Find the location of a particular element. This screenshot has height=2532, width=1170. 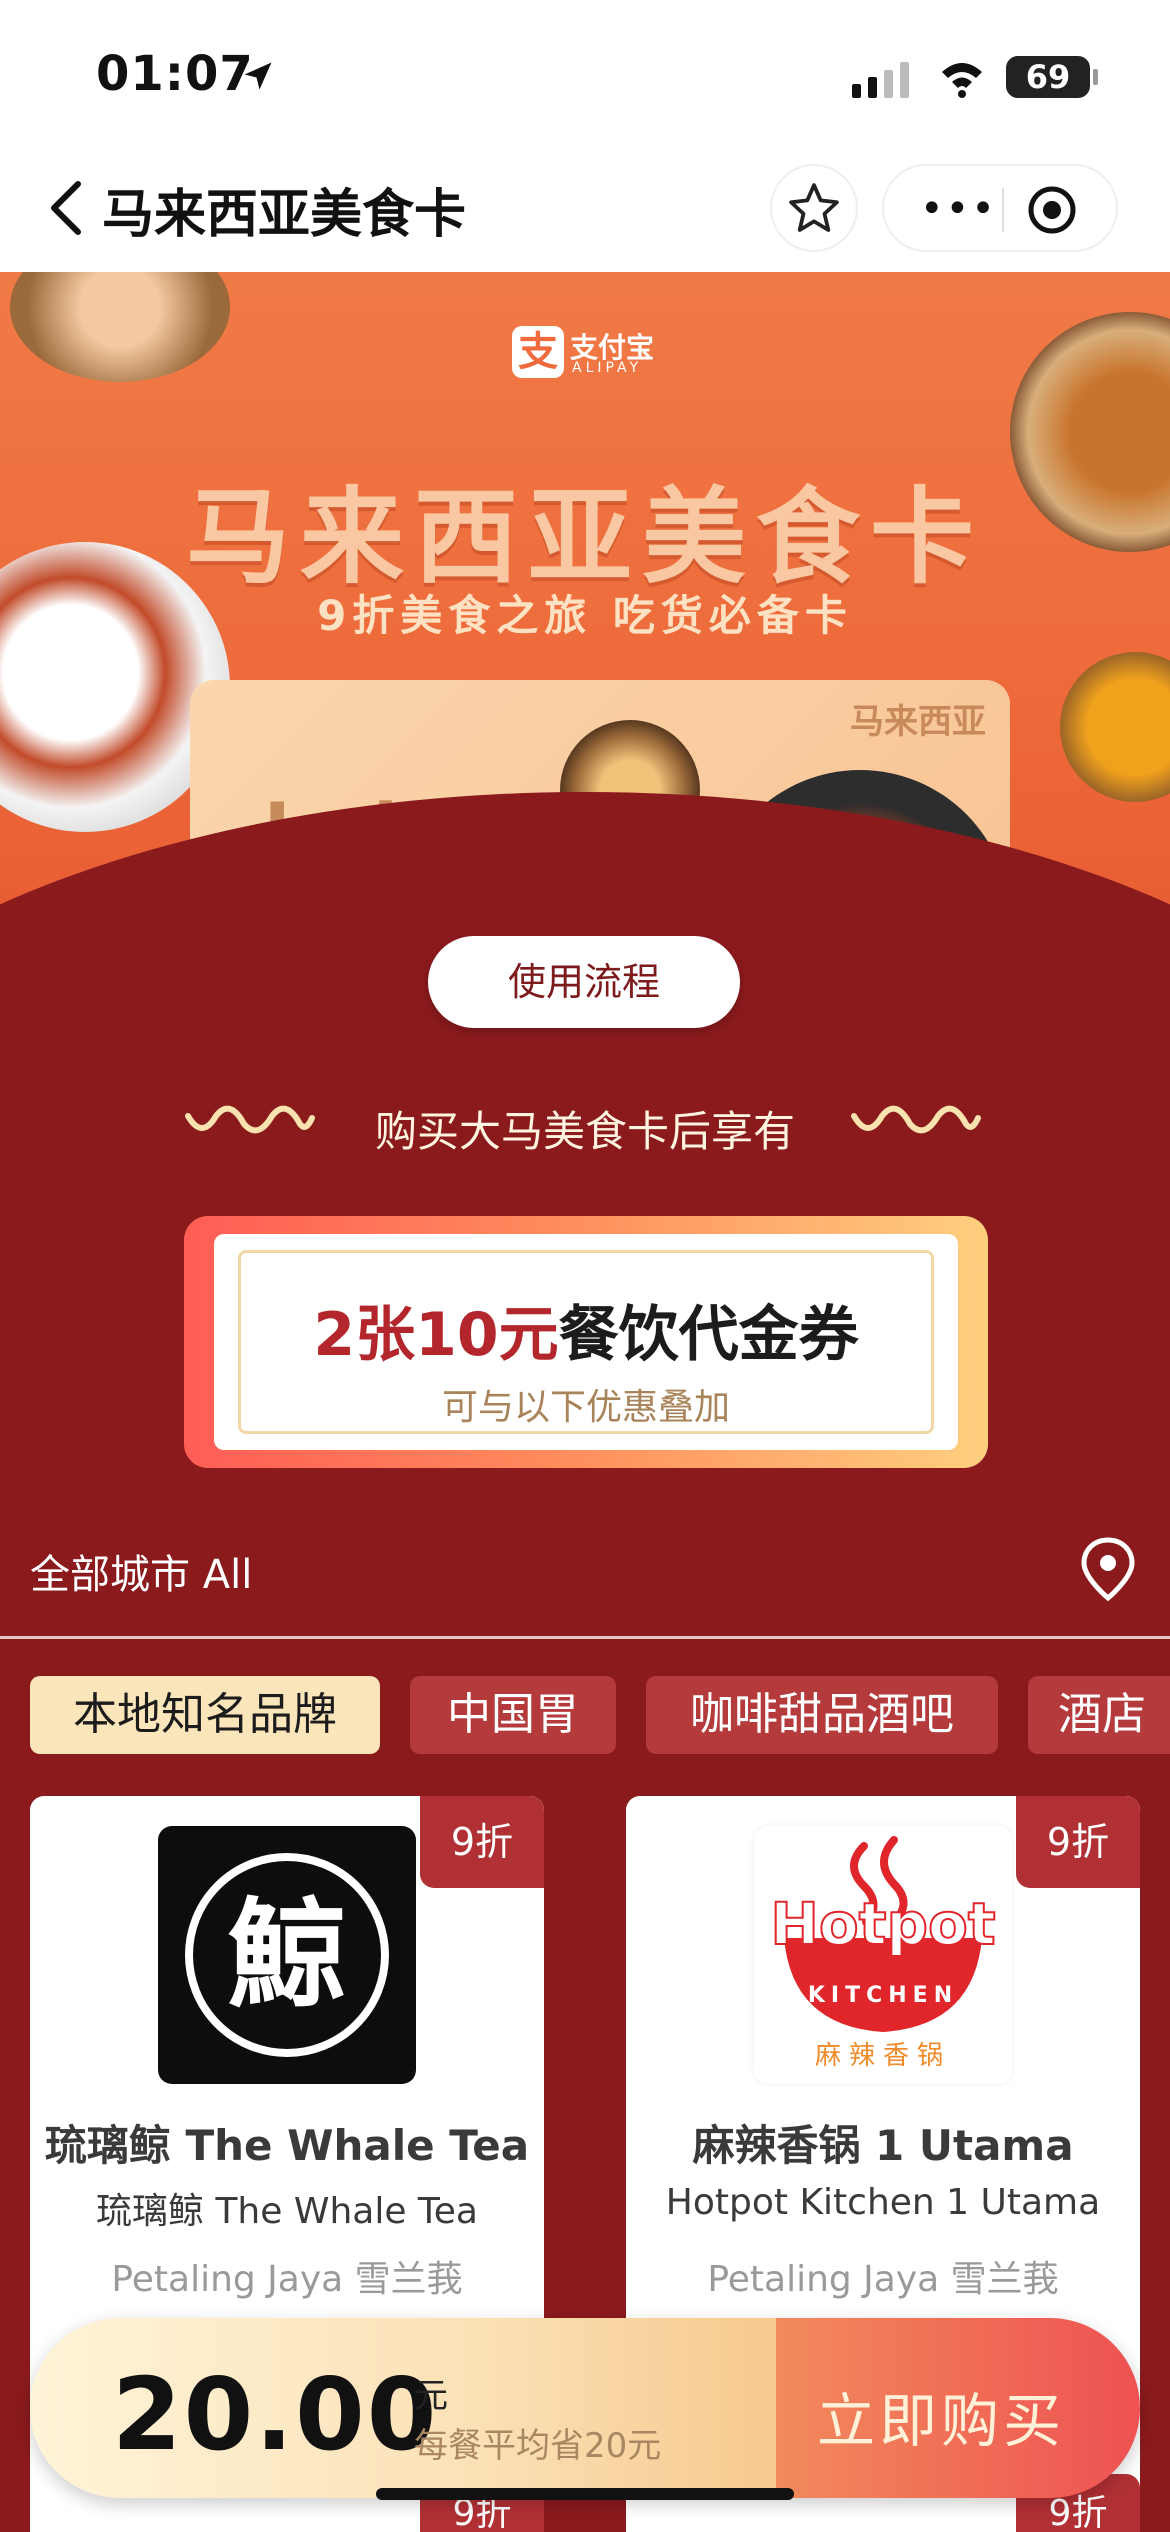

hotpot-logo-text: Hotpot is located at coordinates (882, 1924).